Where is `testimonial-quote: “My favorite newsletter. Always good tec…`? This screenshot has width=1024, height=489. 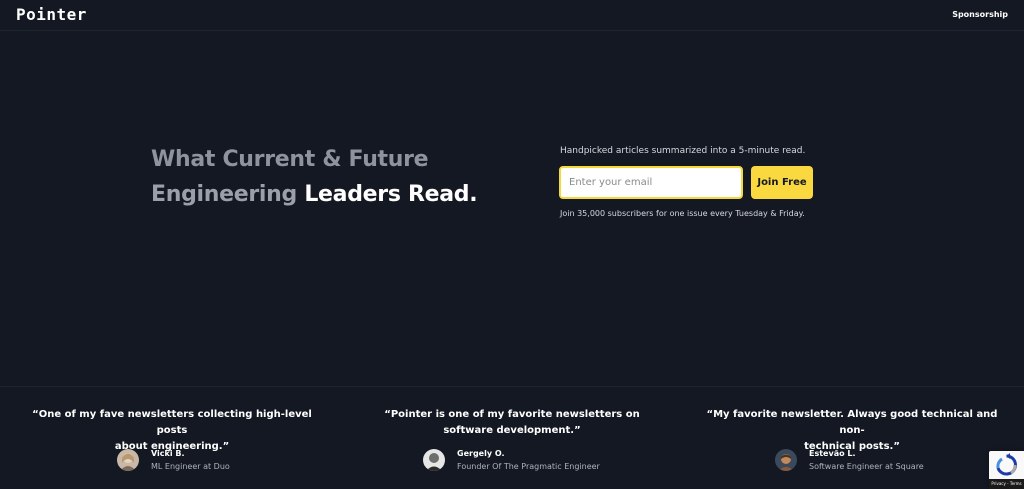 testimonial-quote: “My favorite newsletter. Always good tec… is located at coordinates (852, 431).